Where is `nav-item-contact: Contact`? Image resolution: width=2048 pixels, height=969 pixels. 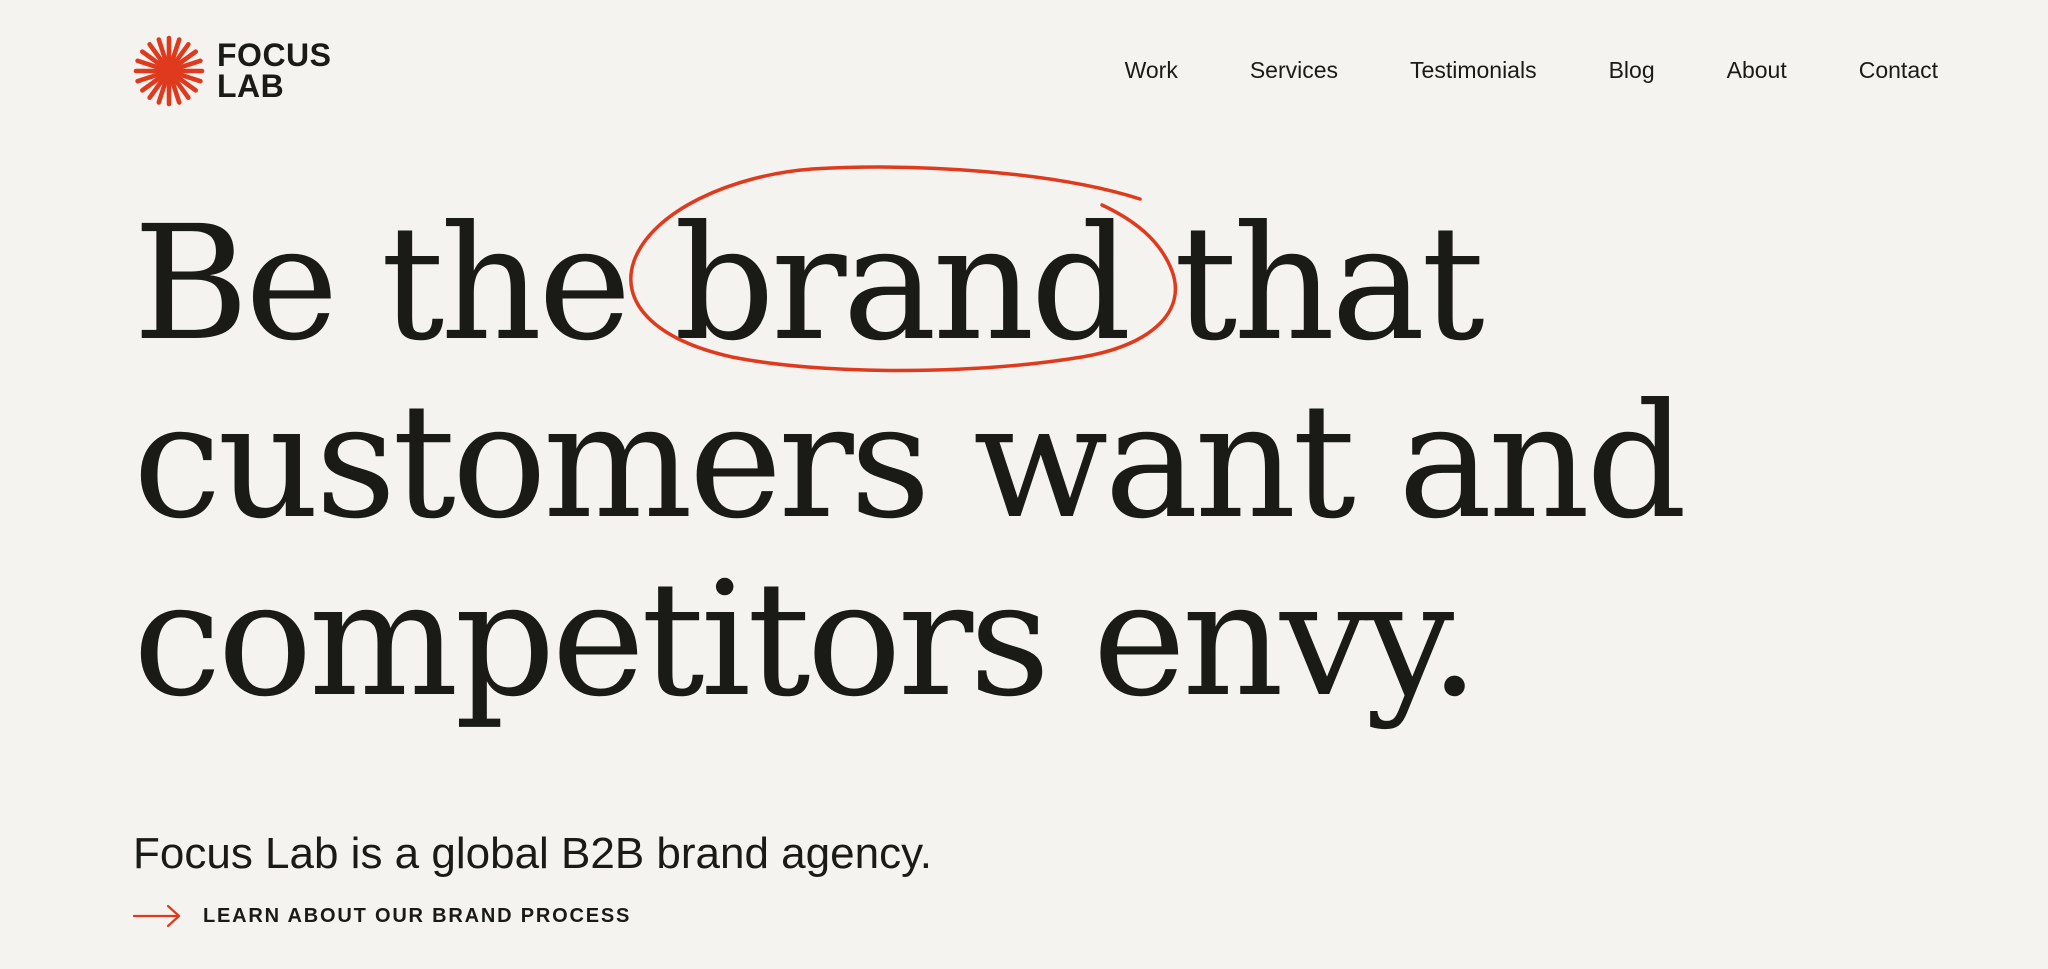 nav-item-contact: Contact is located at coordinates (1898, 70).